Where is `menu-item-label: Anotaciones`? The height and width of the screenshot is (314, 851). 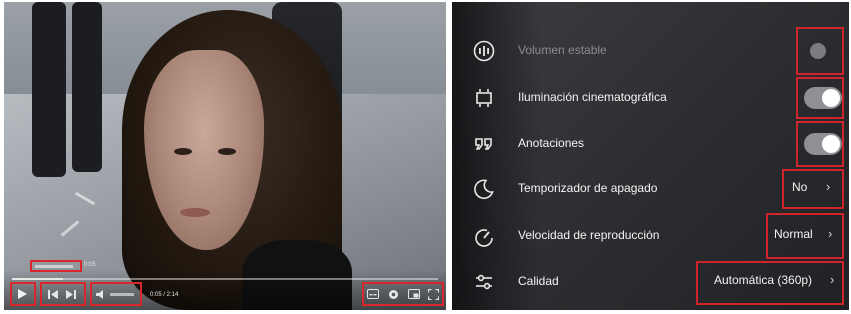
menu-item-label: Anotaciones is located at coordinates (551, 143).